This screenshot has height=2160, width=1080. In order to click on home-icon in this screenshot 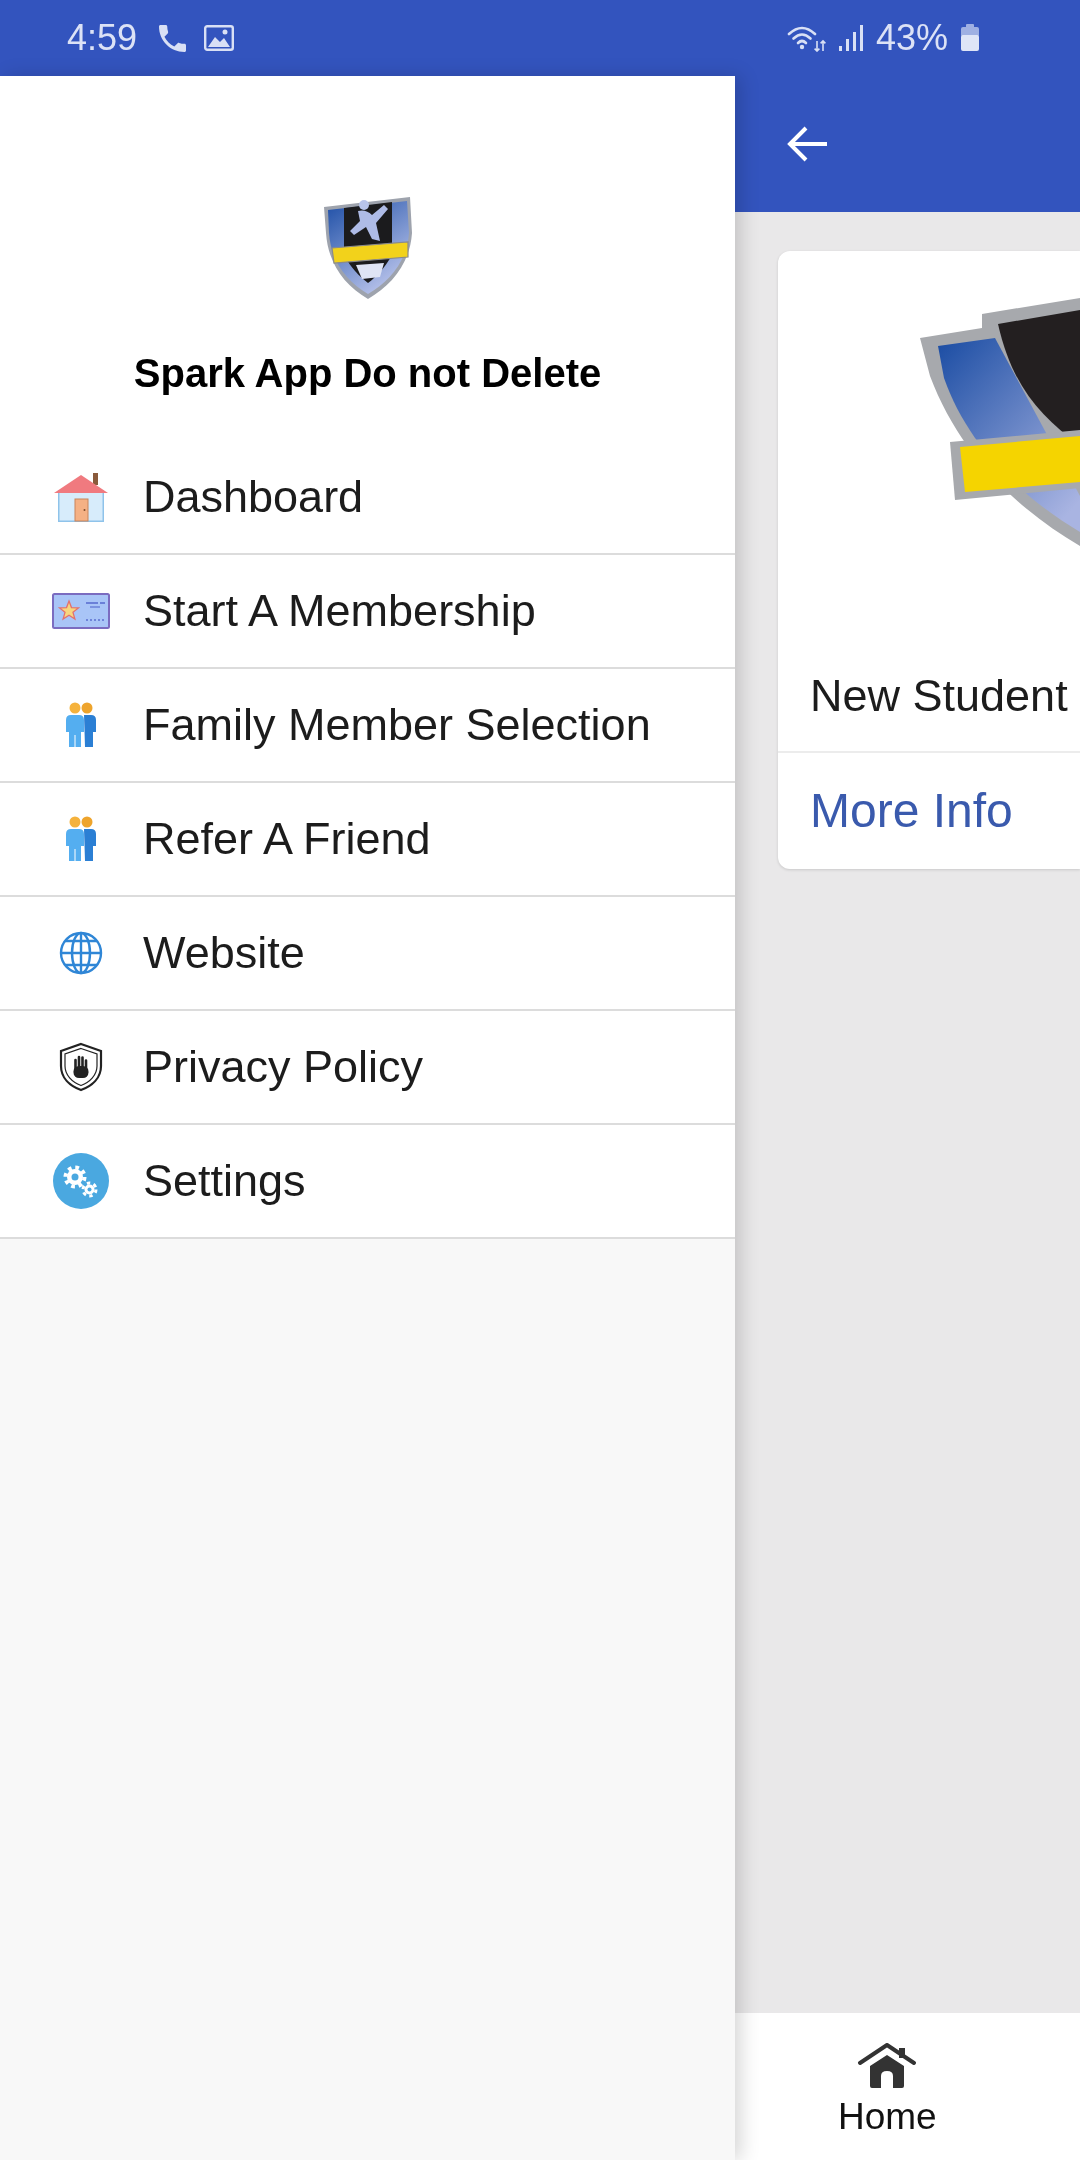, I will do `click(887, 2066)`.